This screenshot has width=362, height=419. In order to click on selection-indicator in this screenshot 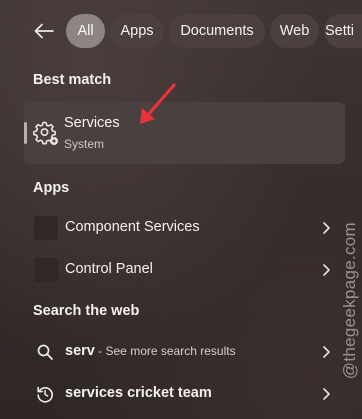, I will do `click(25, 133)`.